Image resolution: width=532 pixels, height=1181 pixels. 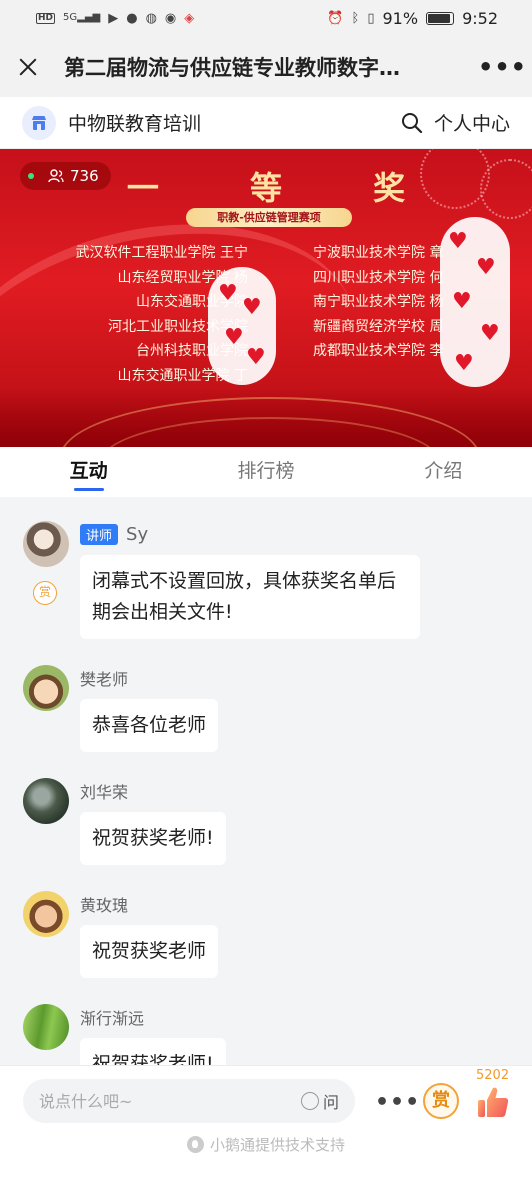 I want to click on winner-entry: 成都职业技术学院 李, so click(x=378, y=351).